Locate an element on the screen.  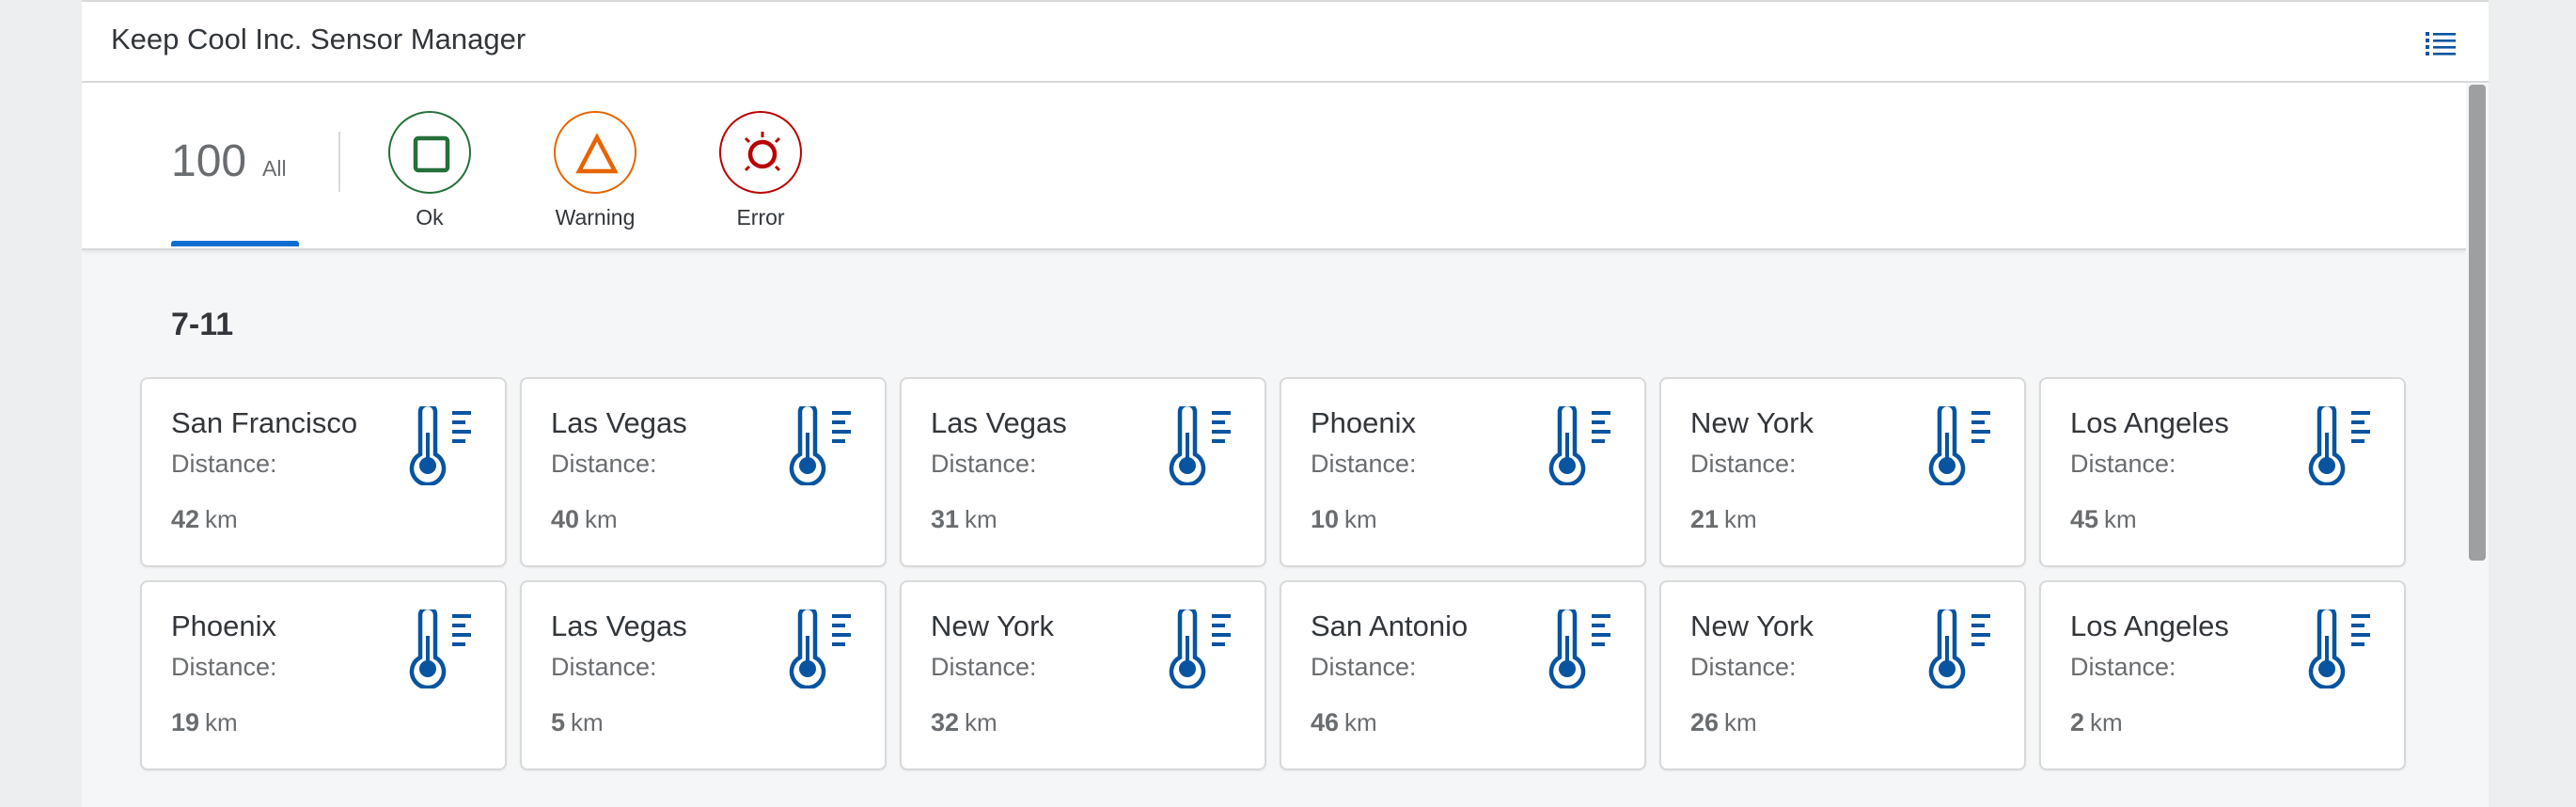
square-icon is located at coordinates (432, 154).